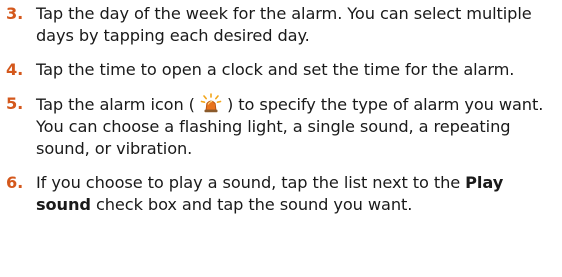 This screenshot has width=562, height=277. I want to click on step-number: 5., so click(15, 103).